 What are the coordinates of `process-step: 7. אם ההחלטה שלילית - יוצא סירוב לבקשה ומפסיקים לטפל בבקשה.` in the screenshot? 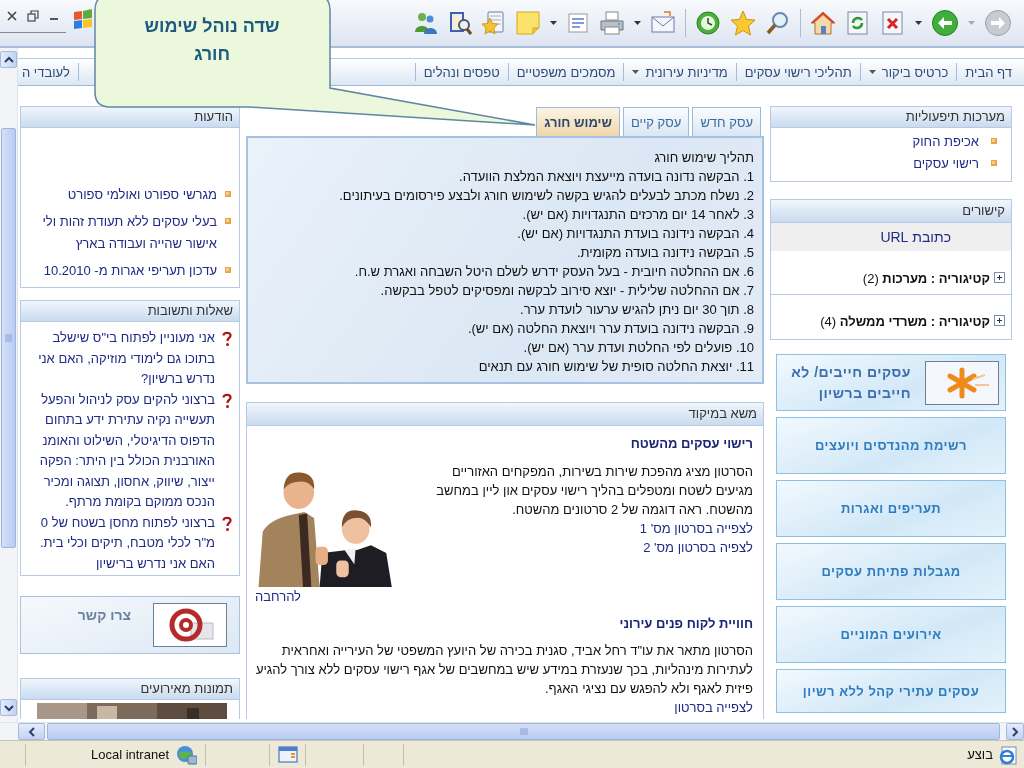 It's located at (505, 290).